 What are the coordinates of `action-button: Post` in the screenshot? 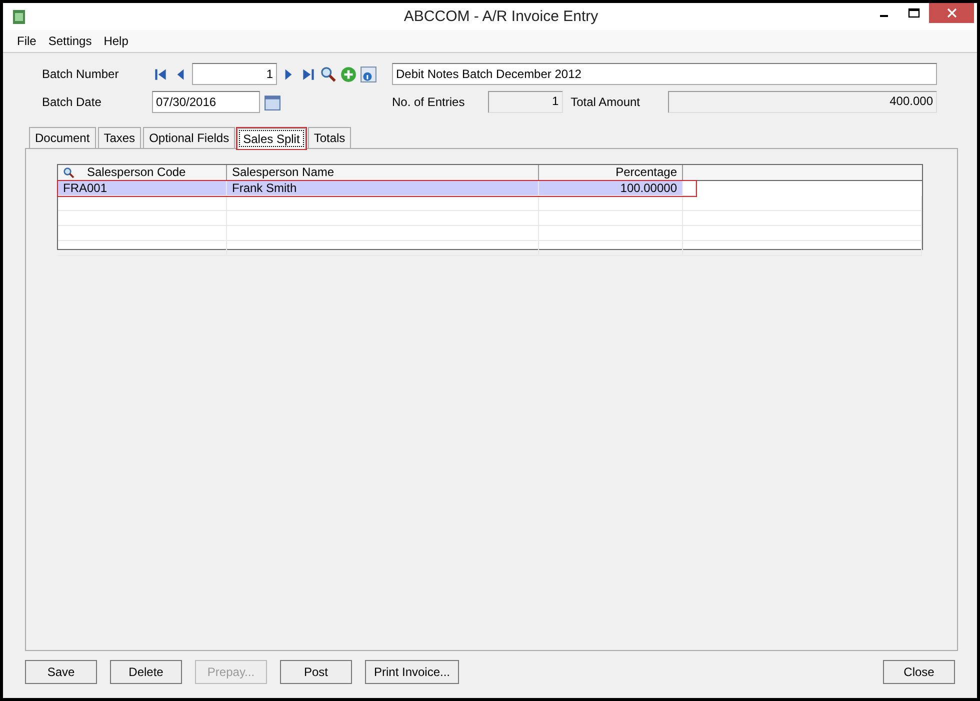 It's located at (316, 672).